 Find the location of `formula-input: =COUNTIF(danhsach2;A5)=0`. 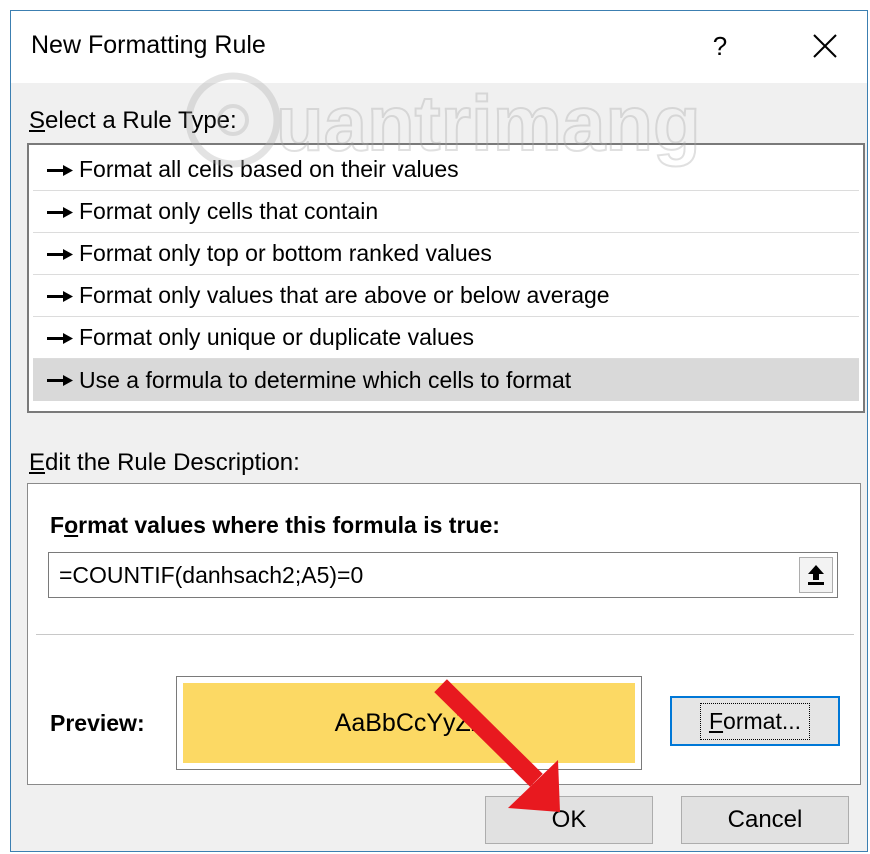

formula-input: =COUNTIF(danhsach2;A5)=0 is located at coordinates (443, 575).